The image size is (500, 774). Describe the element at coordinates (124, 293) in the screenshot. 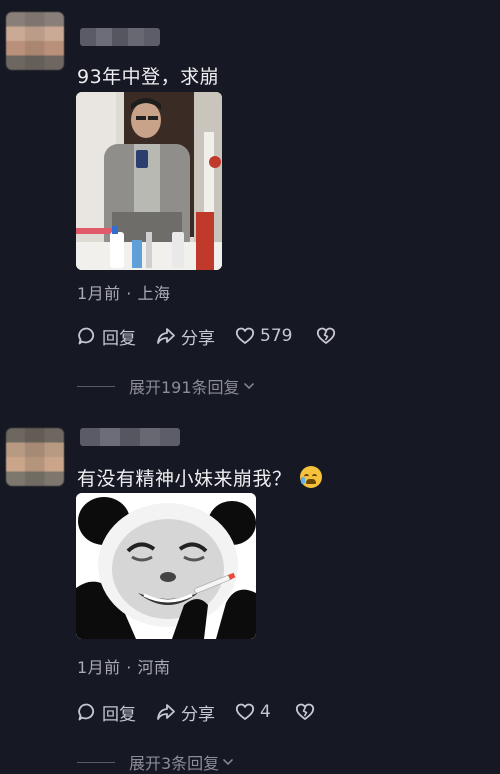

I see `comment-meta: 1月前 · 上海` at that location.